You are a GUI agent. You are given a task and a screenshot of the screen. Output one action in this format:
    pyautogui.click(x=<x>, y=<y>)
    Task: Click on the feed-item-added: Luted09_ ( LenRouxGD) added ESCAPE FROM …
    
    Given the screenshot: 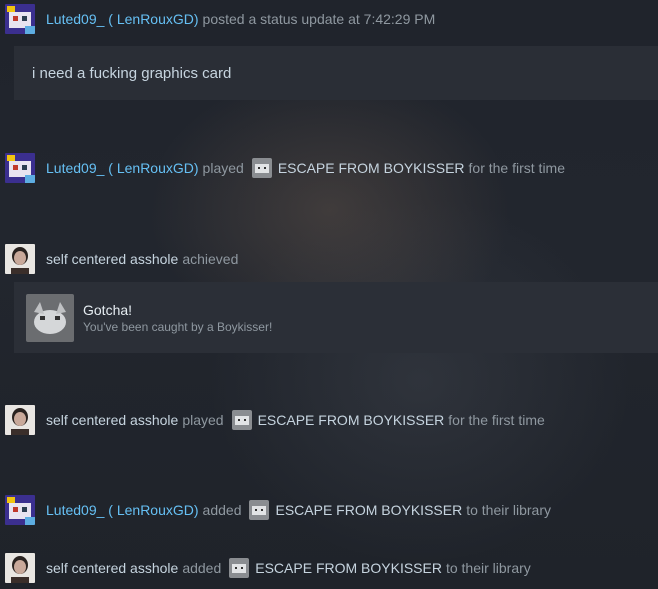 What is the action you would take?
    pyautogui.click(x=278, y=510)
    